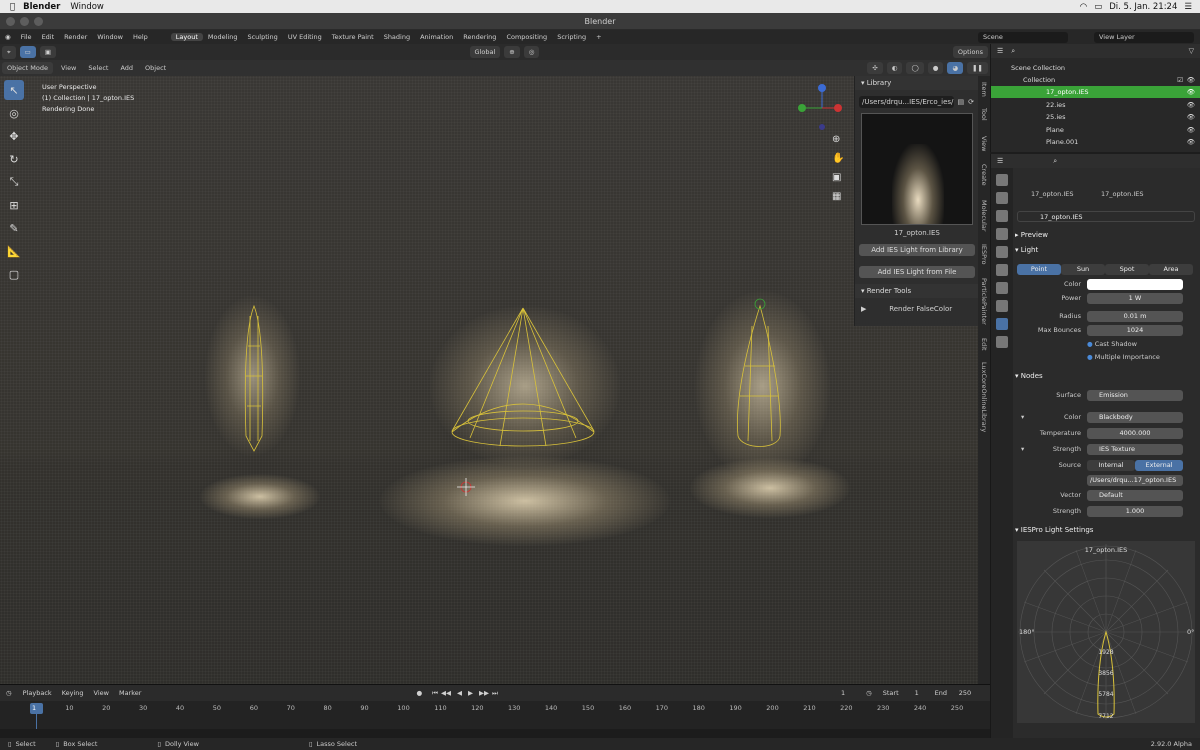  Describe the element at coordinates (24, 21) in the screenshot. I see `minimize-window-button` at that location.